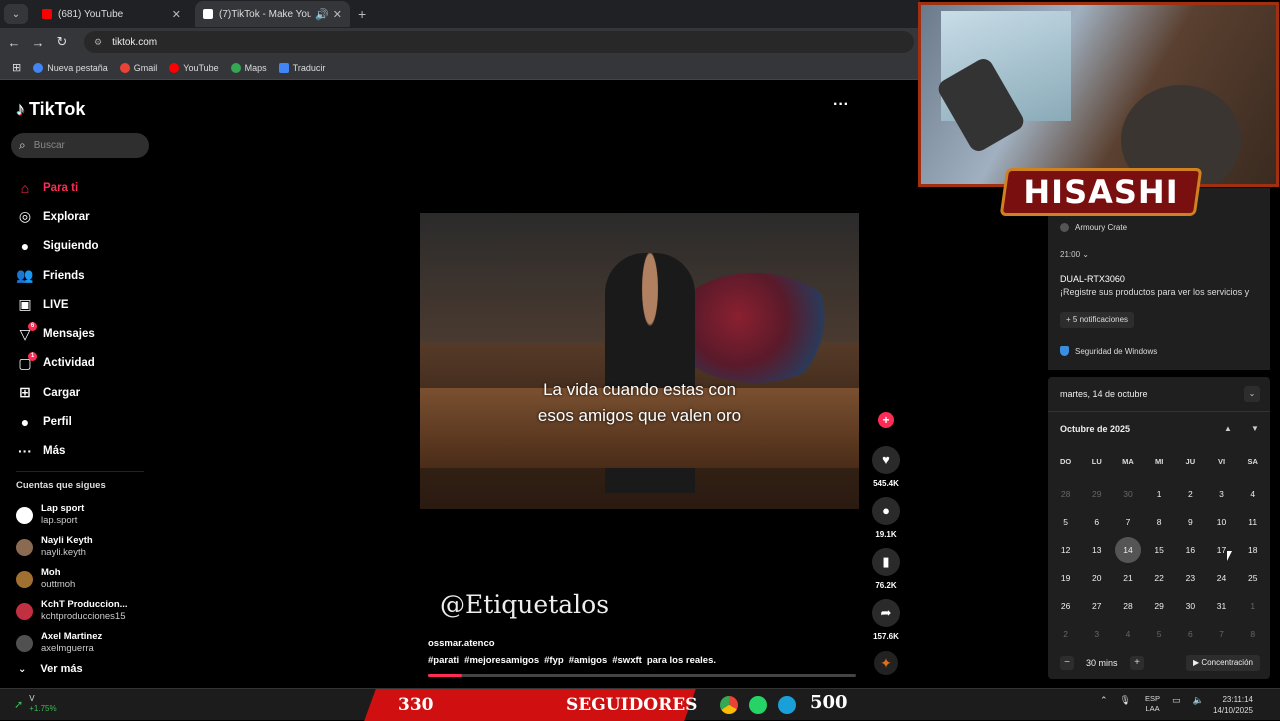  Describe the element at coordinates (111, 14) in the screenshot. I see `tab-youtube: (681) YouTube ✕` at that location.